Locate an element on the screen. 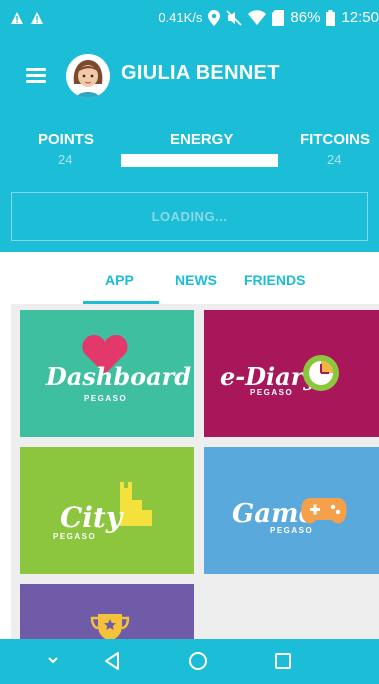 This screenshot has height=684, width=379. mute-icon is located at coordinates (234, 17).